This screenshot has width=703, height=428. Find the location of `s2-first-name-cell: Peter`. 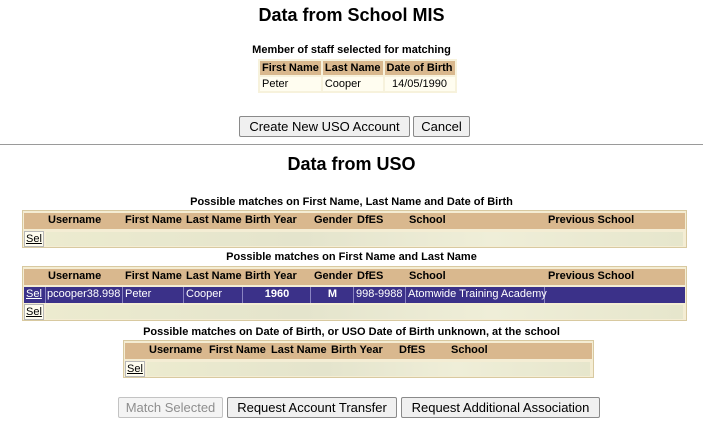

s2-first-name-cell: Peter is located at coordinates (153, 295).